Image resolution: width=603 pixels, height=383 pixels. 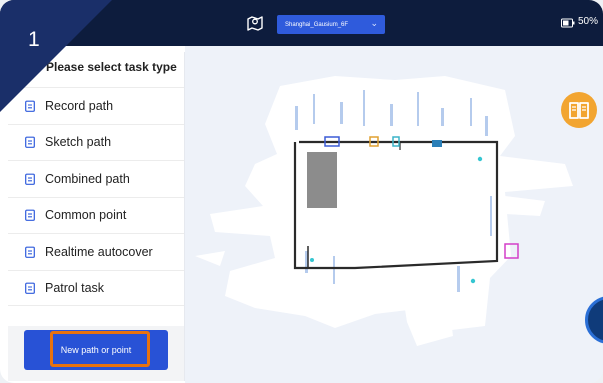 I want to click on step-badge, so click(x=56, y=56).